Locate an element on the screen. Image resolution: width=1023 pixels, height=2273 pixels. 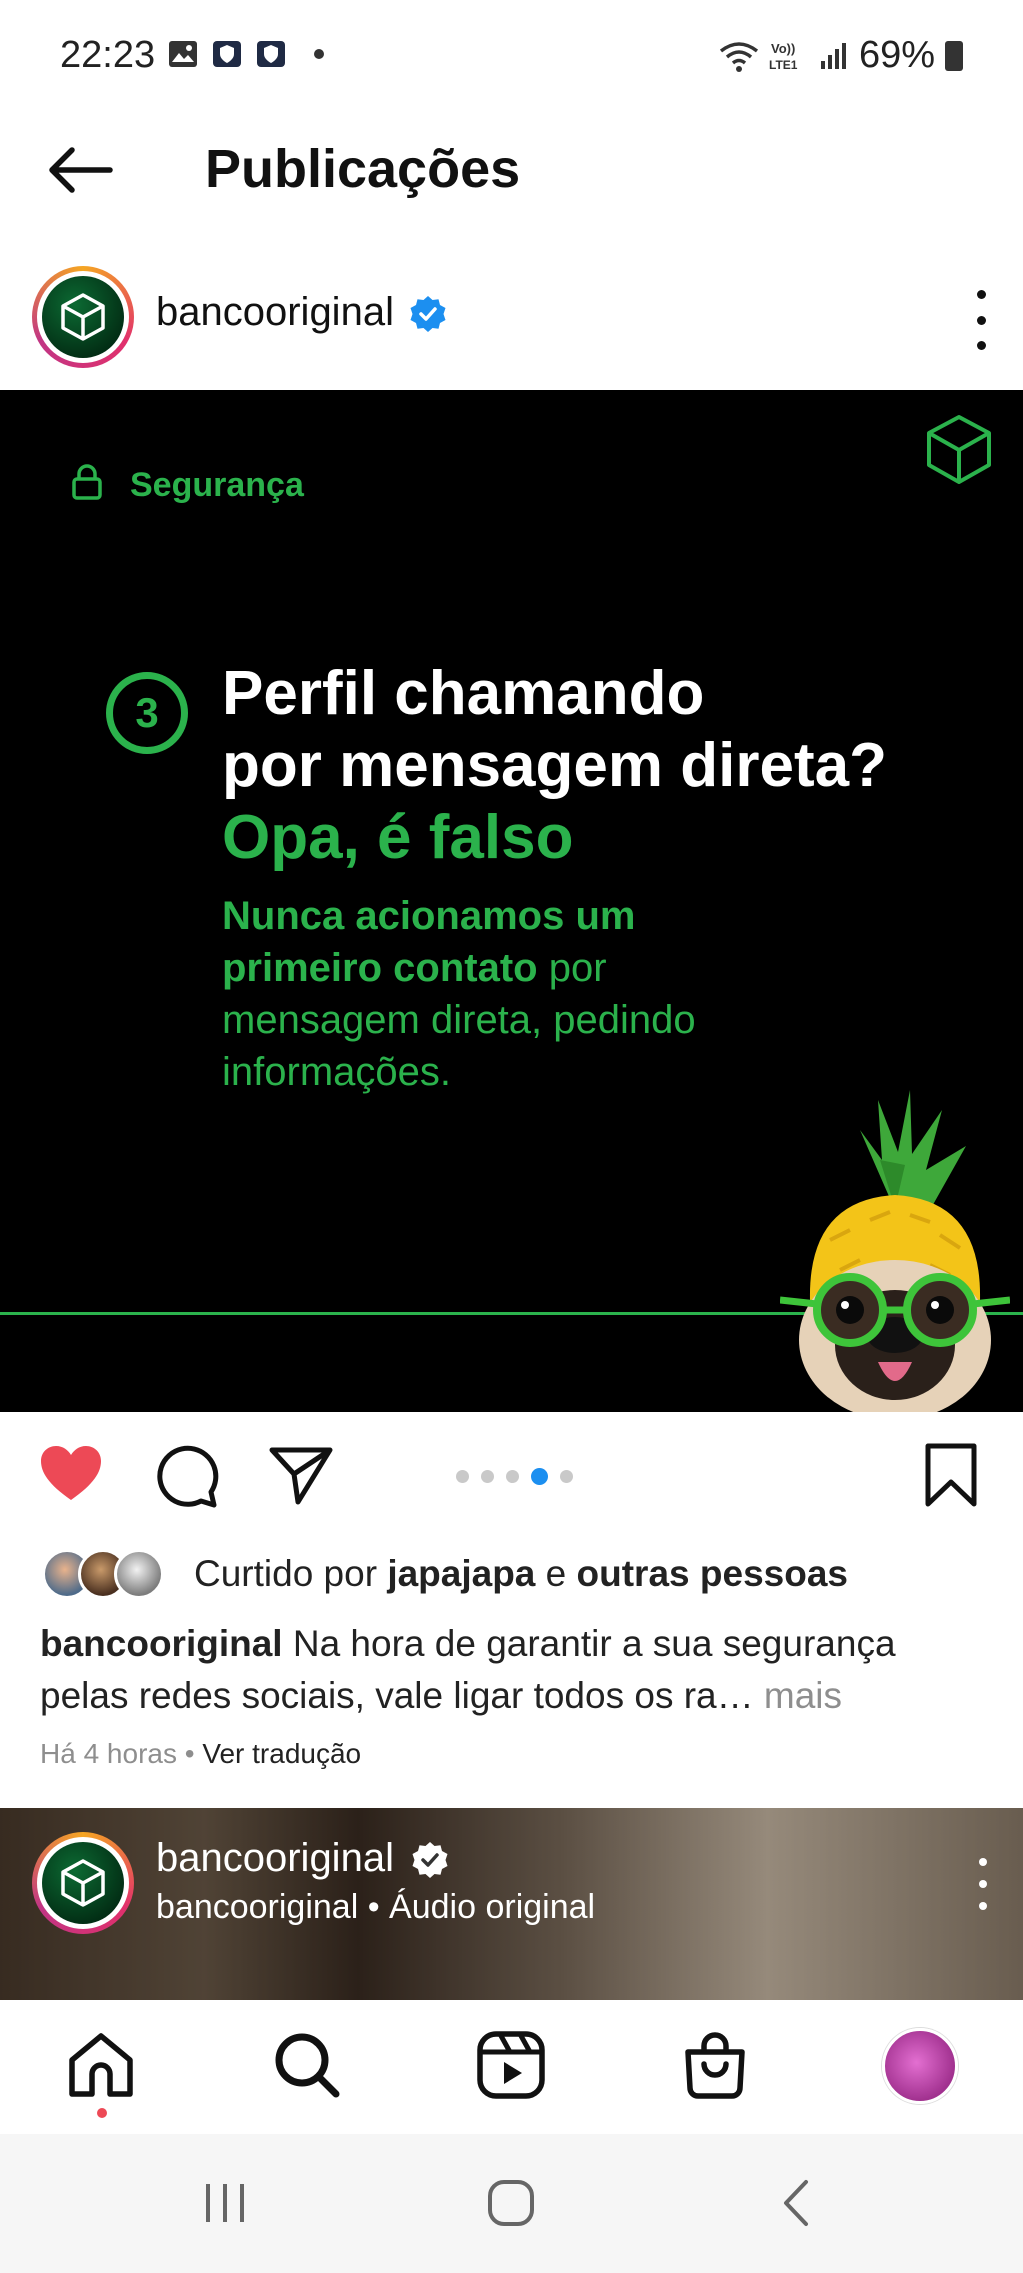
likes-text: Curtido por japajapa e outras pessoas is located at coordinates (521, 1573).